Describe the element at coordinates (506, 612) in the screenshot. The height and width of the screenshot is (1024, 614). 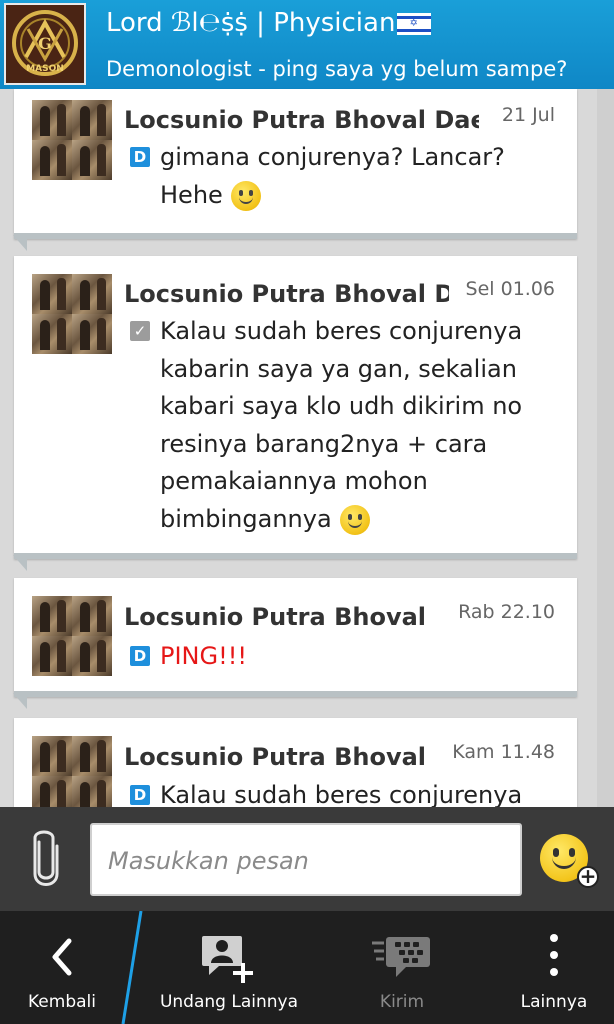
I see `message-time: Rab 22.10` at that location.